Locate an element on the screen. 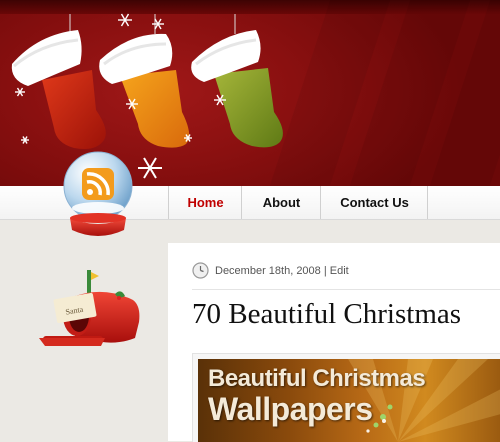  clock-icon is located at coordinates (200, 270).